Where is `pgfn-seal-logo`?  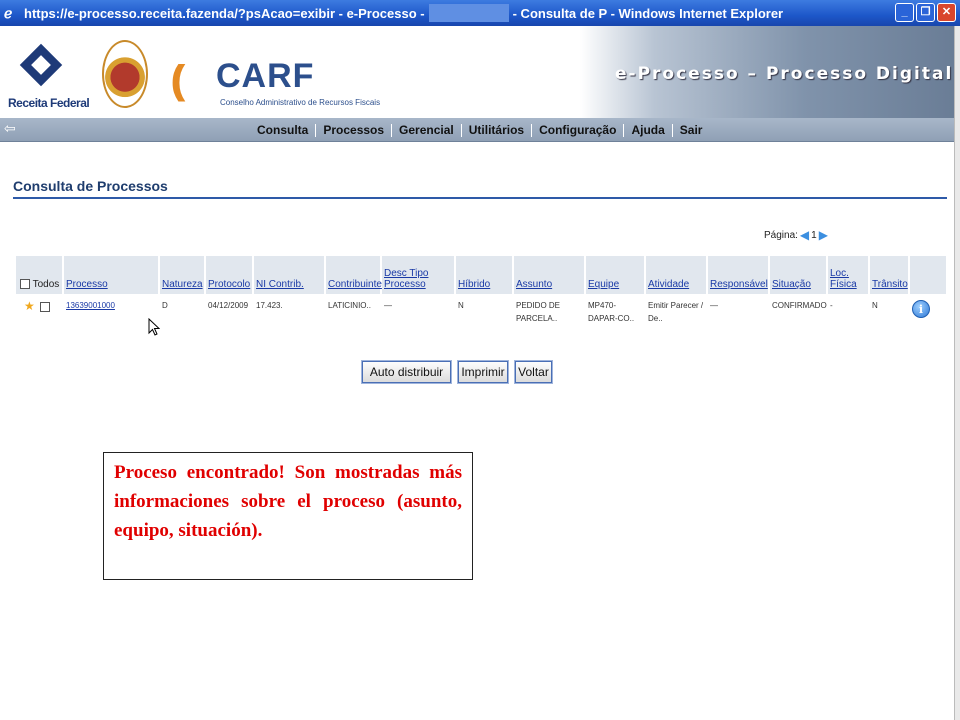 pgfn-seal-logo is located at coordinates (125, 74).